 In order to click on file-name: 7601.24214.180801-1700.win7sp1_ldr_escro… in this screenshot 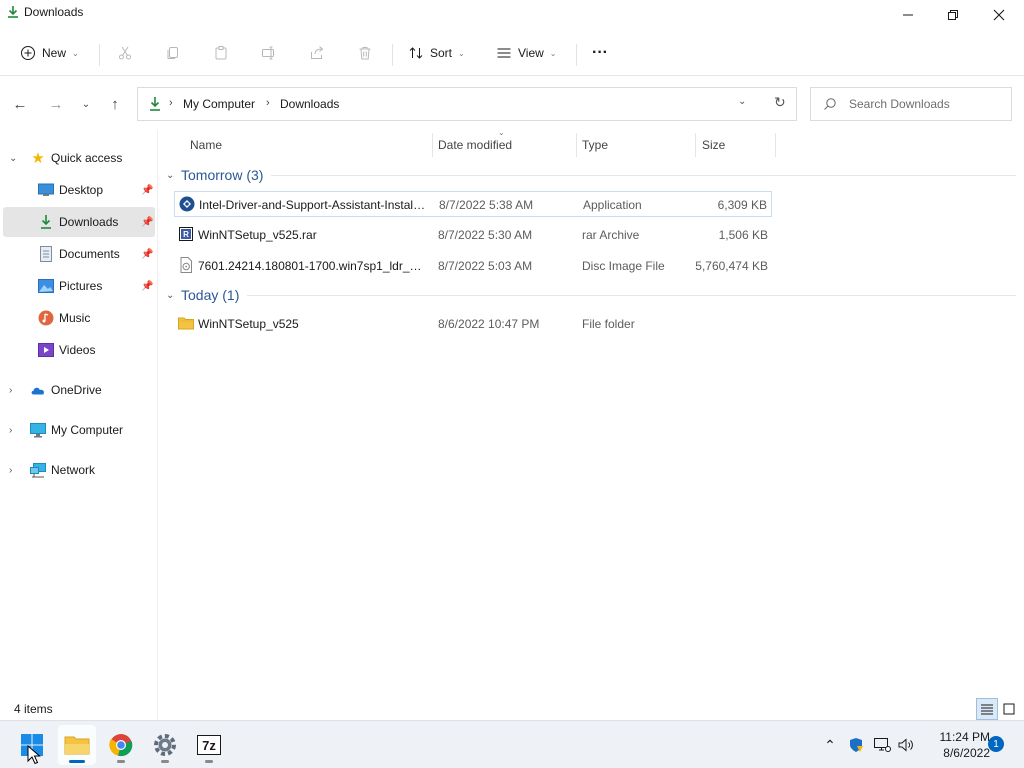, I will do `click(312, 266)`.